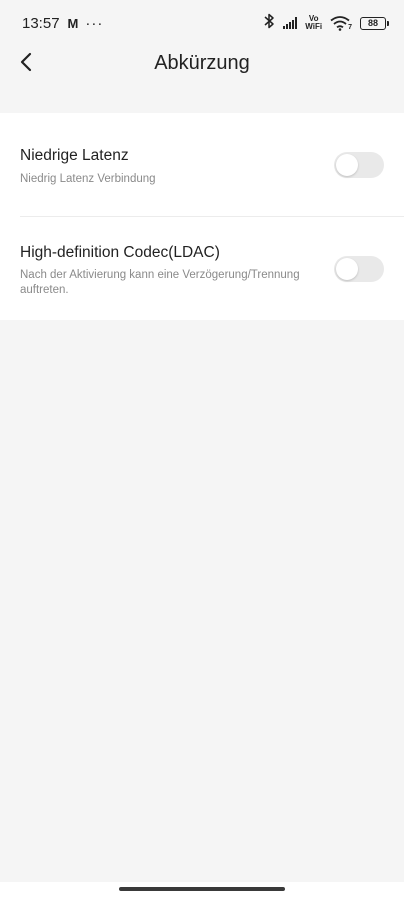 The image size is (404, 900). I want to click on clock: 13:57, so click(41, 23).